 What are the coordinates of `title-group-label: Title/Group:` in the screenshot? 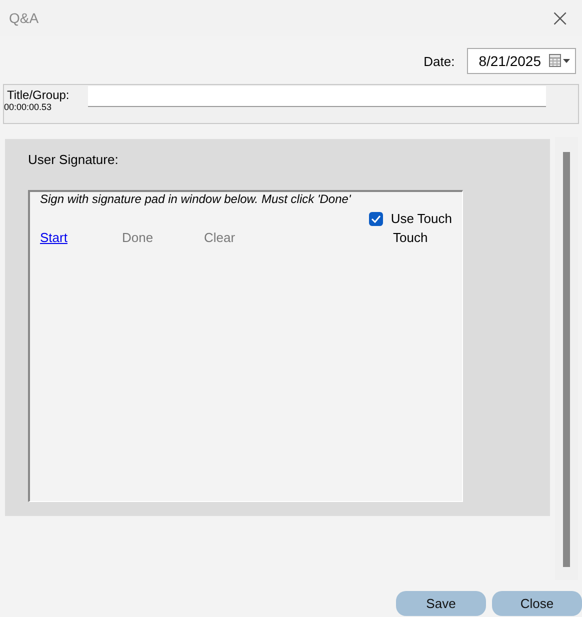 It's located at (38, 95).